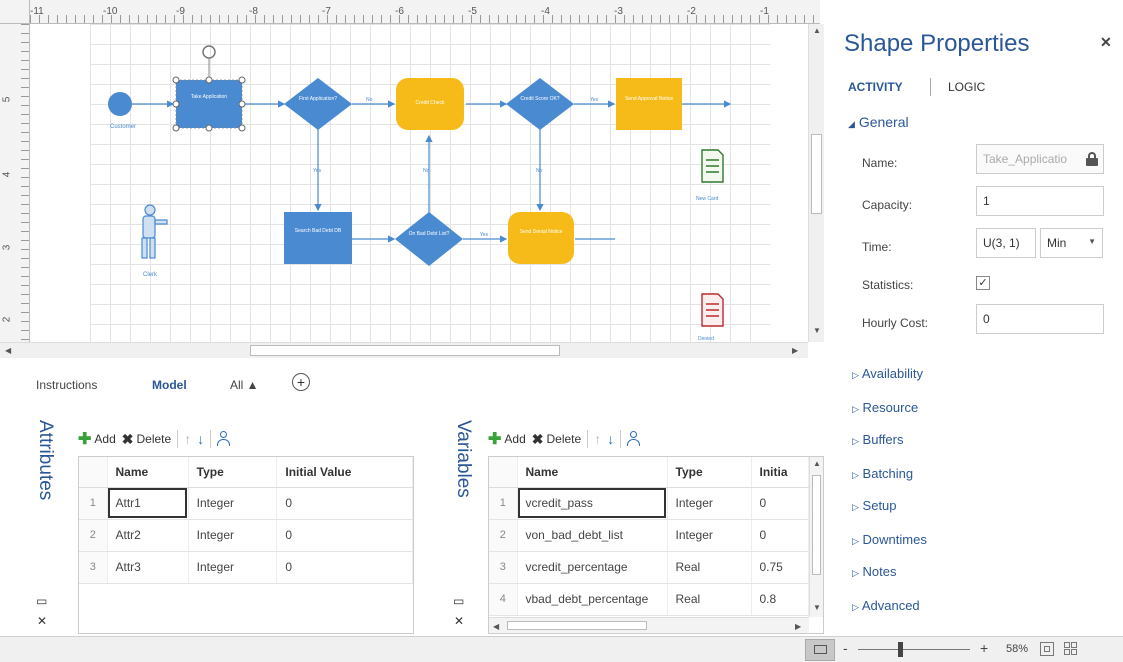  Describe the element at coordinates (318, 238) in the screenshot. I see `search-bad-debt-node: Search Bad Debt DB` at that location.